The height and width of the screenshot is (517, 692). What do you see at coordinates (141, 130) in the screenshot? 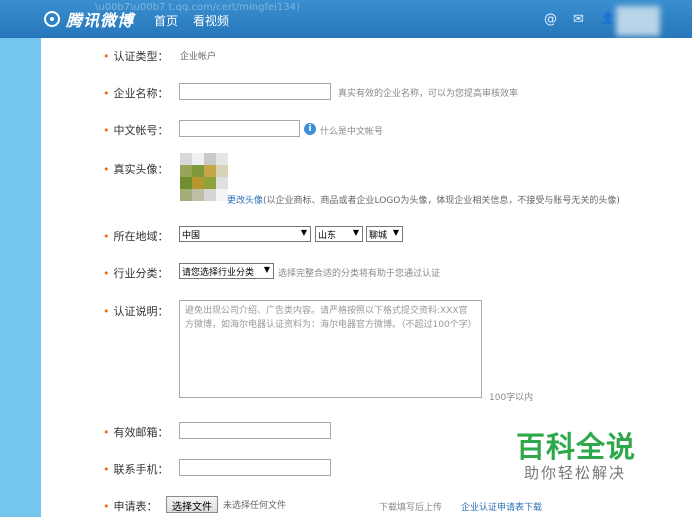
I see `cn-account-label-text: 中文帐号：` at bounding box center [141, 130].